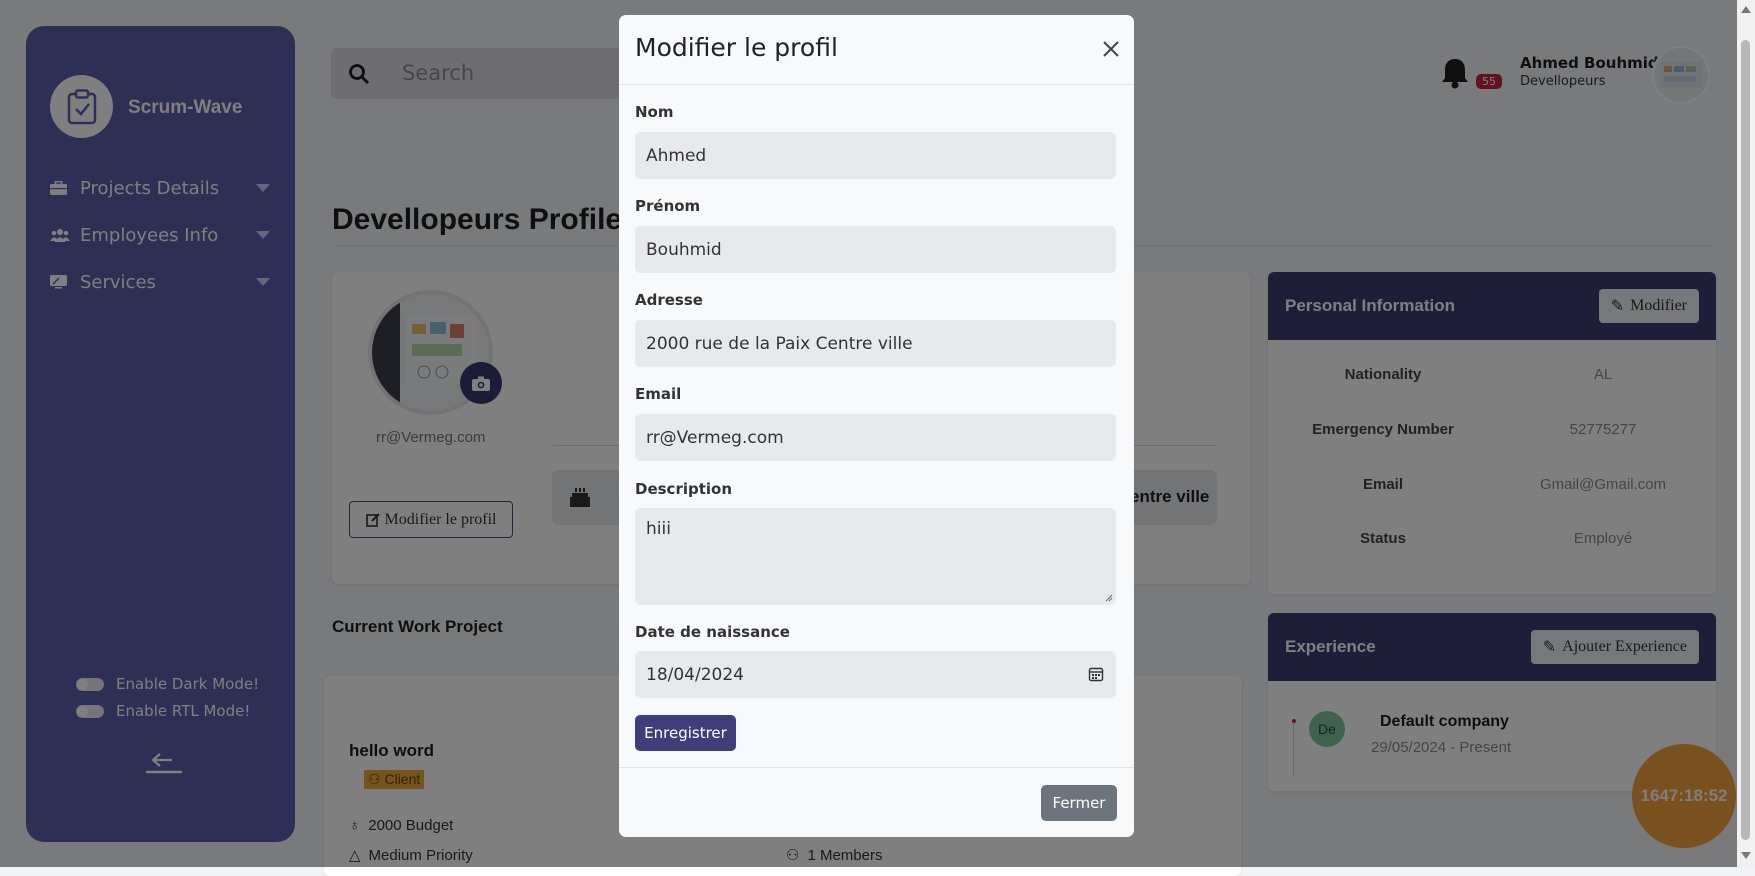  Describe the element at coordinates (875, 674) in the screenshot. I see `date-input: 18/04/2024` at that location.